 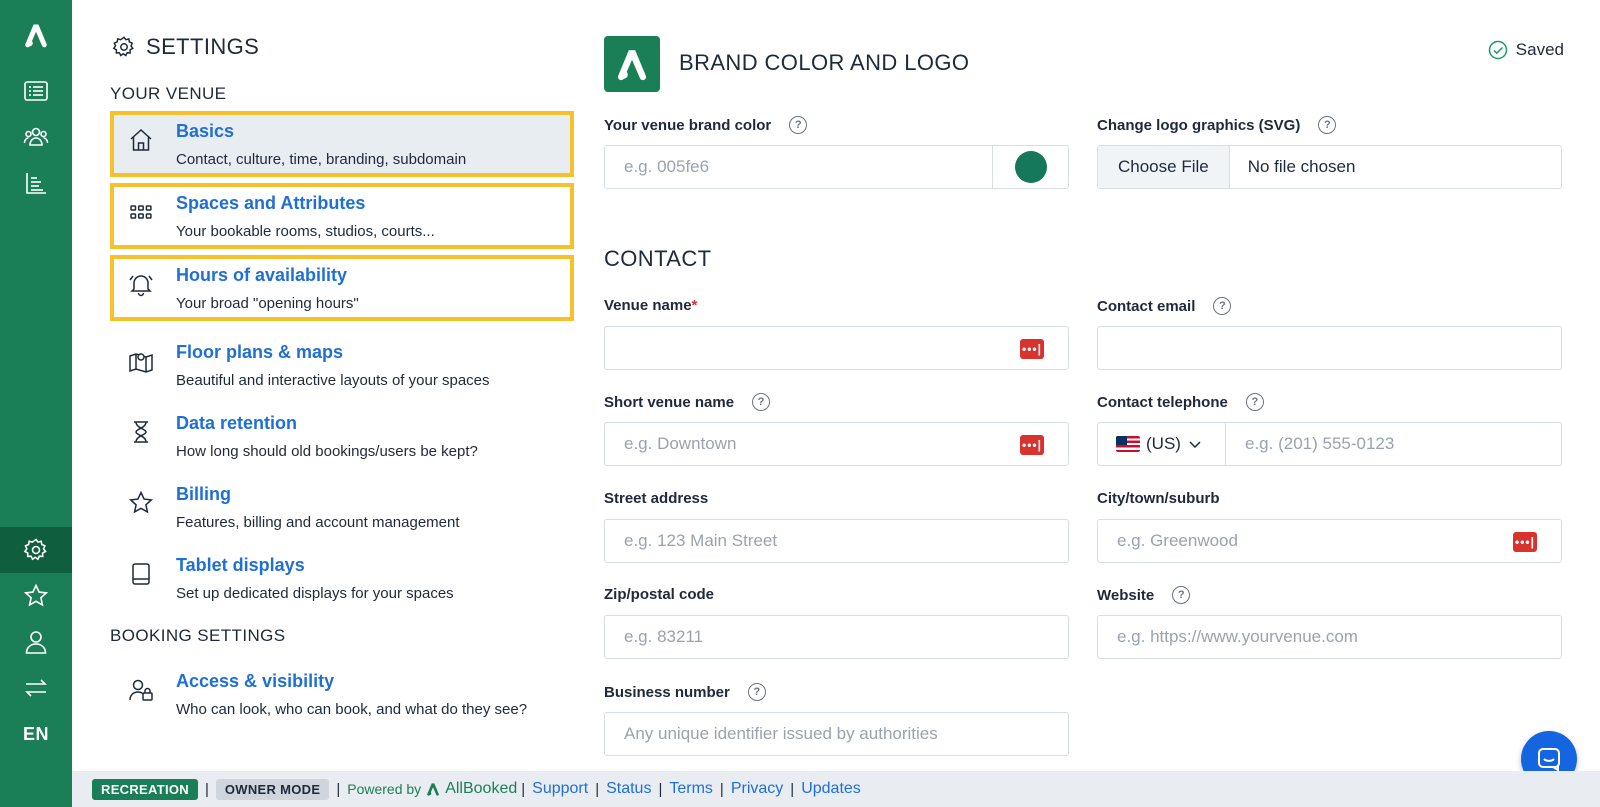 I want to click on zip-label: Zip/postal code, so click(x=659, y=594).